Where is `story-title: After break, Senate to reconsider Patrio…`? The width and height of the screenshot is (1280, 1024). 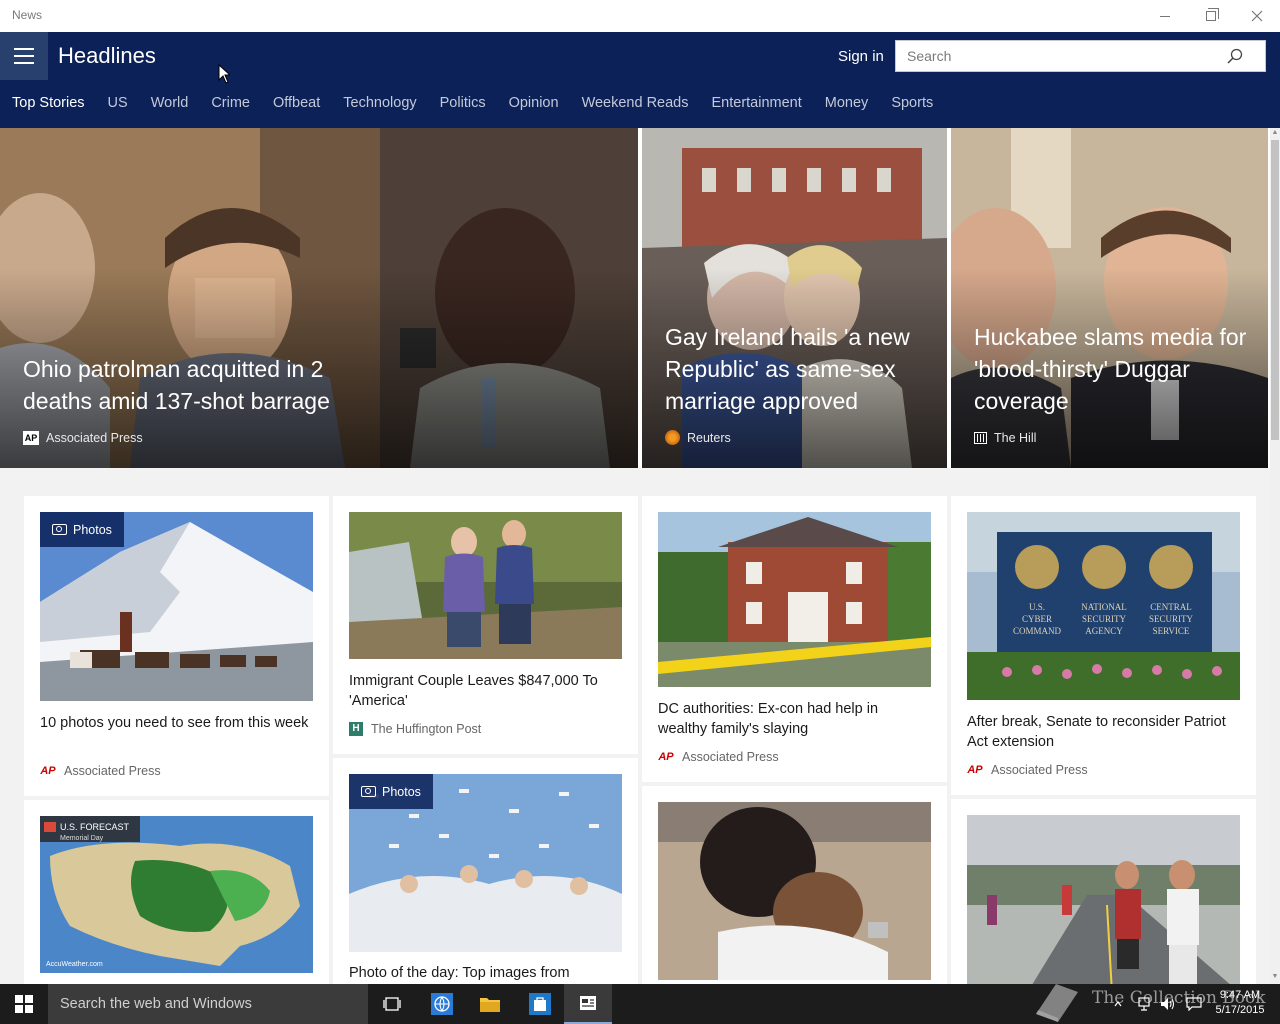 story-title: After break, Senate to reconsider Patrio… is located at coordinates (1103, 732).